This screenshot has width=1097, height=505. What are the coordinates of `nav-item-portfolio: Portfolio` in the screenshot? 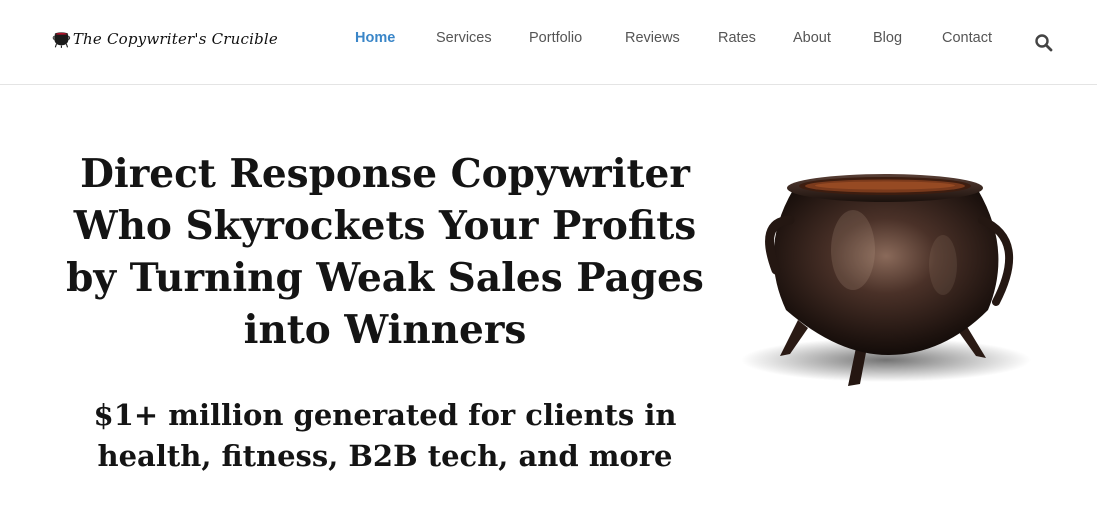 It's located at (555, 38).